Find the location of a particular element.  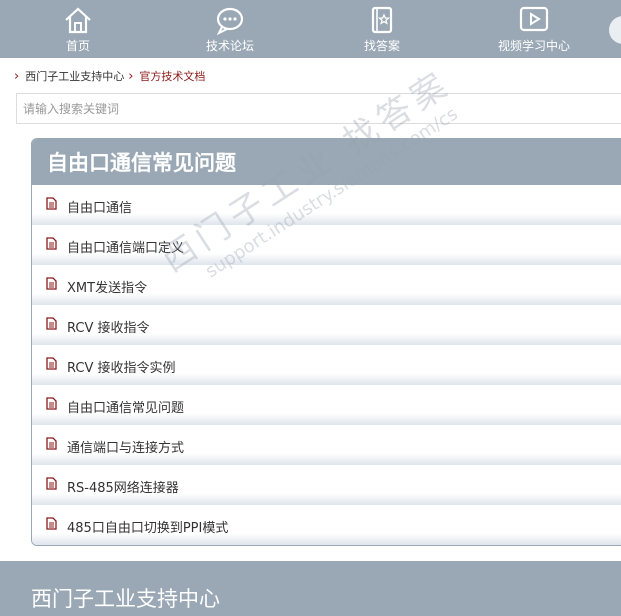

video-icon is located at coordinates (534, 19).